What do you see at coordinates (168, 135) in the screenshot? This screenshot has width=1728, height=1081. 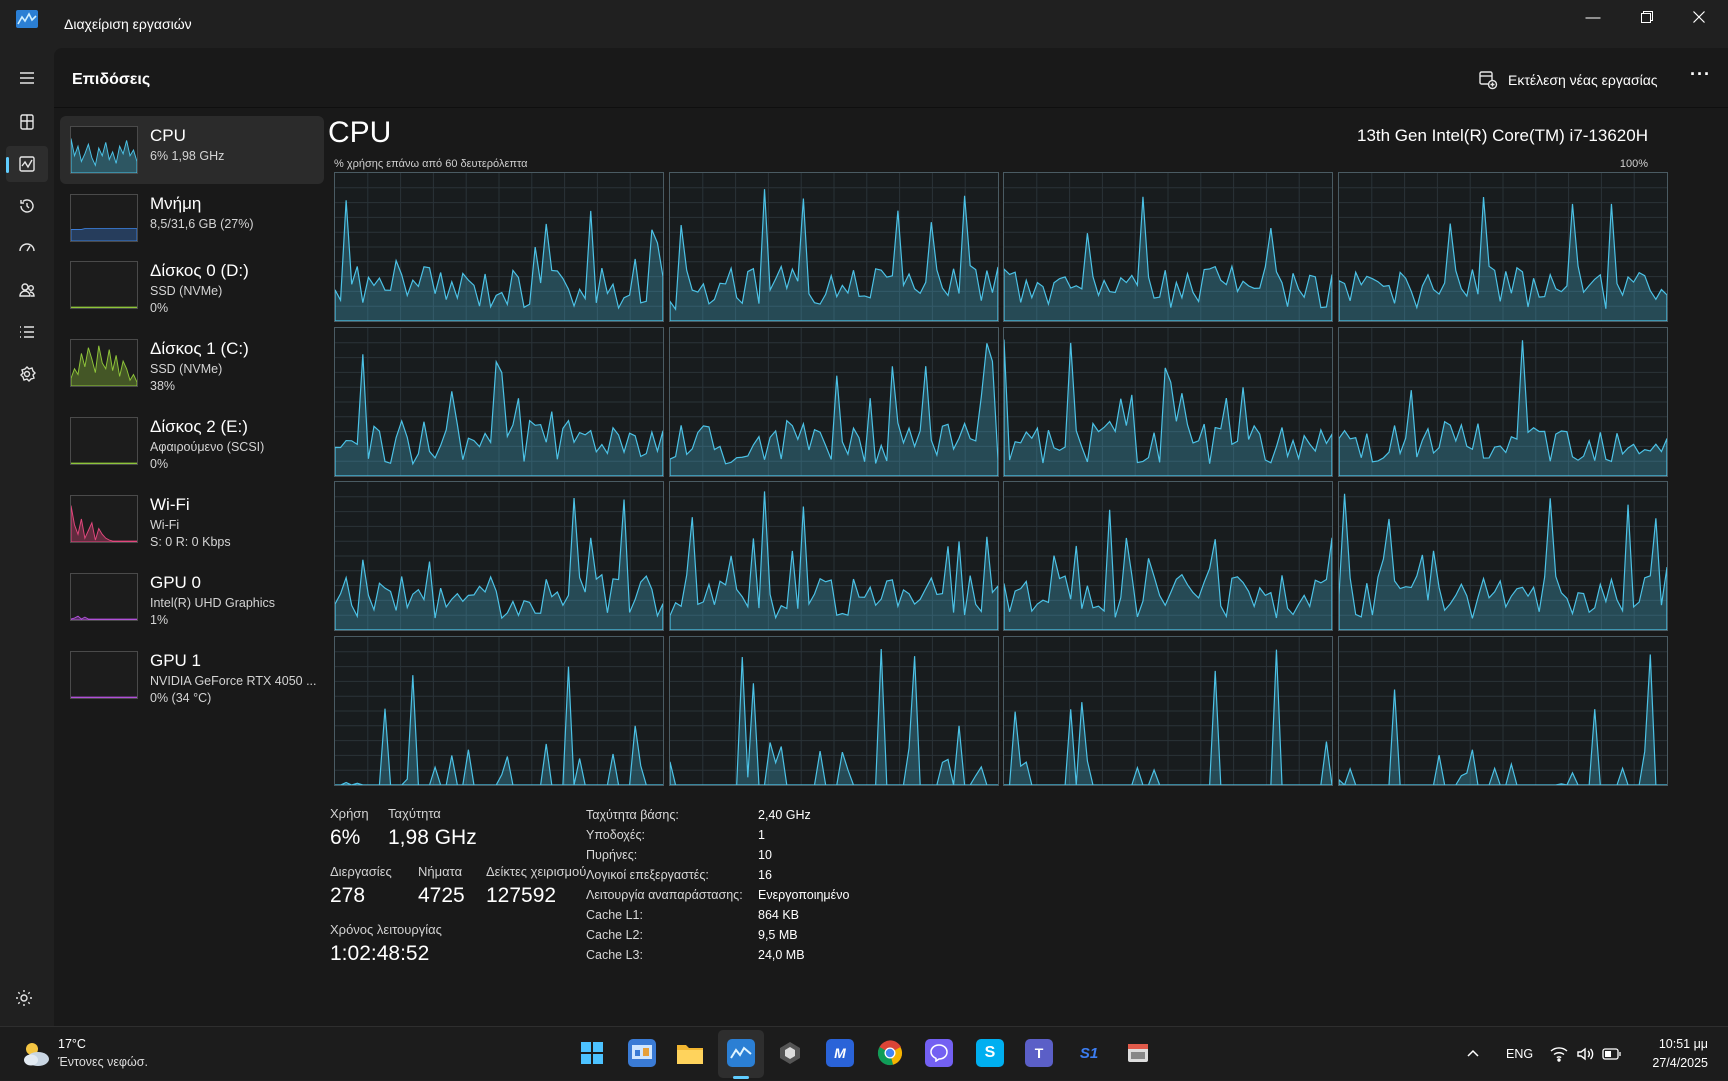 I see `sidebar-item-name: CPU` at bounding box center [168, 135].